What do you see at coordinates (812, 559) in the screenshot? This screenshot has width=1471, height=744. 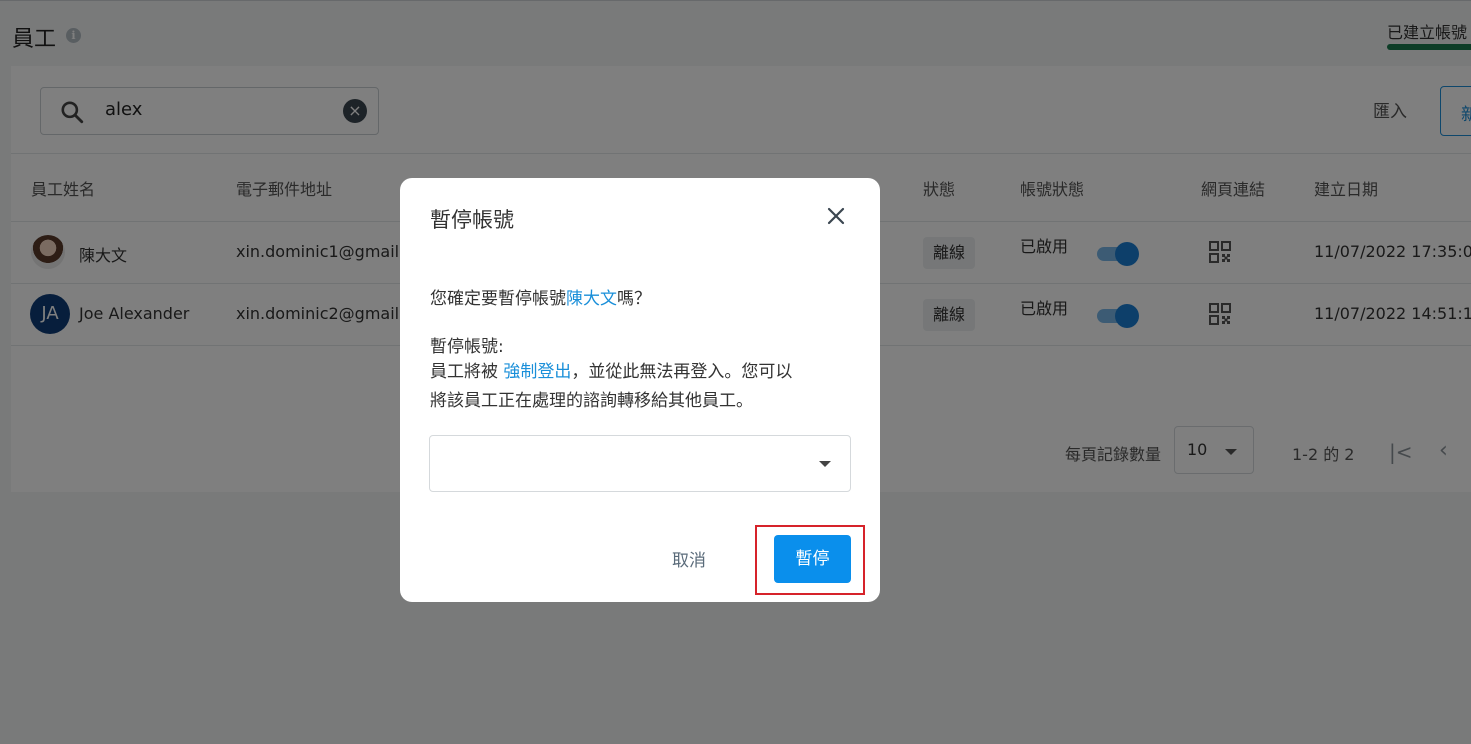 I see `suspend-button: 暫停` at bounding box center [812, 559].